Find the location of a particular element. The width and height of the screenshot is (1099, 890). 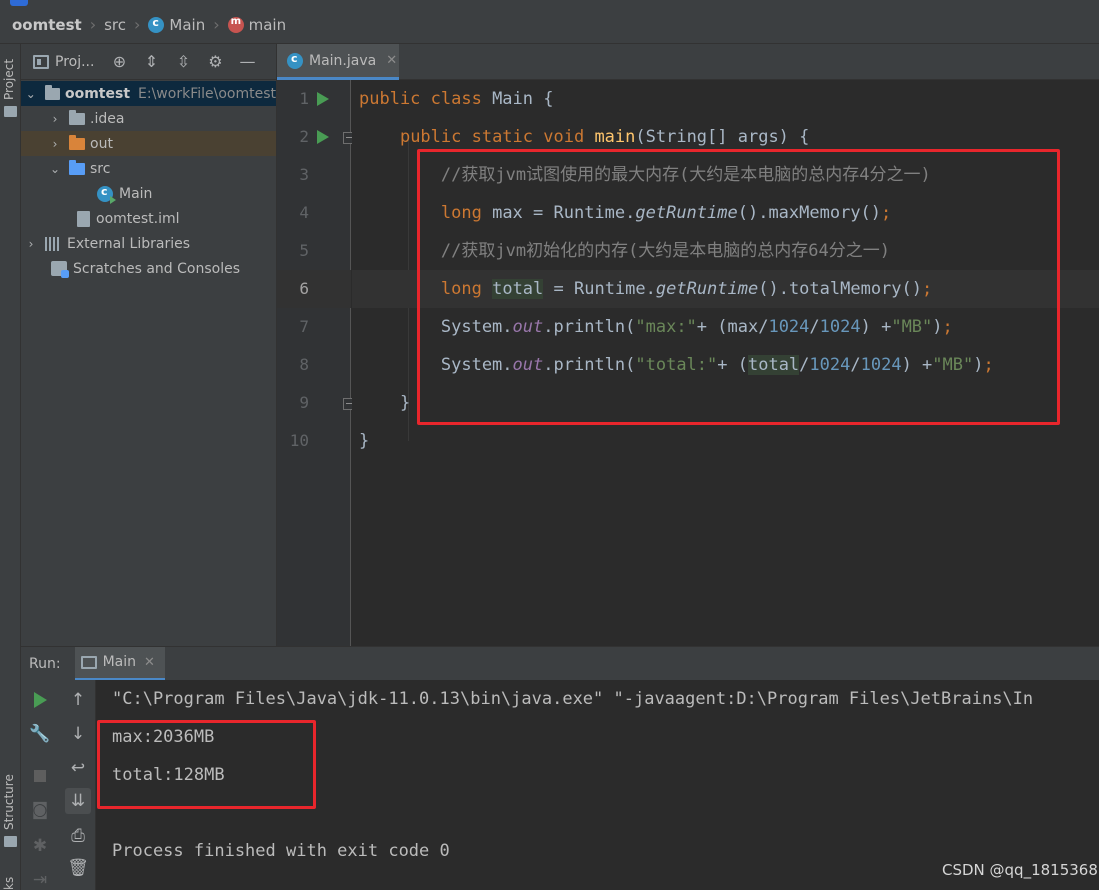

expand-all-icon: ⇕ is located at coordinates (151, 62).